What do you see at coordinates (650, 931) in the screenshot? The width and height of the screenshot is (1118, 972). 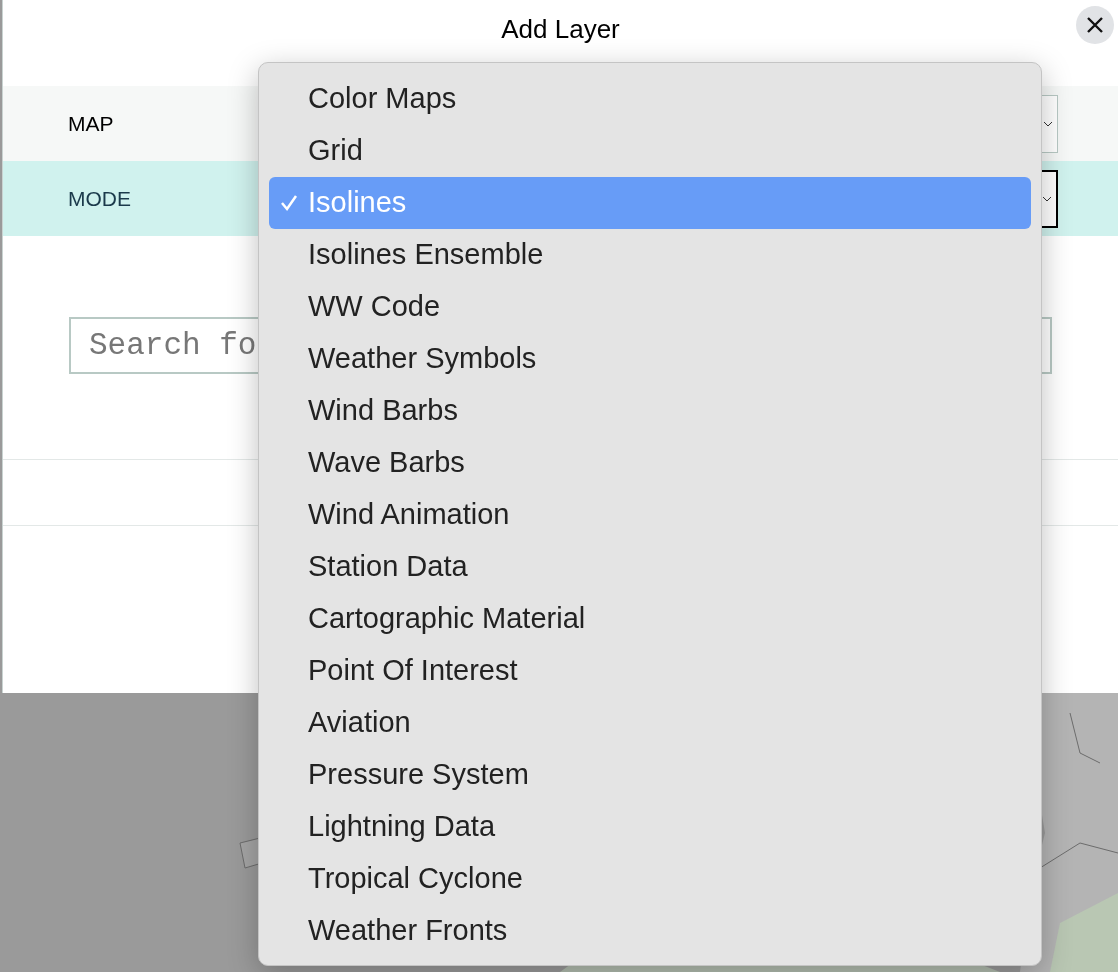 I see `dropdown-item: Weather Fronts` at bounding box center [650, 931].